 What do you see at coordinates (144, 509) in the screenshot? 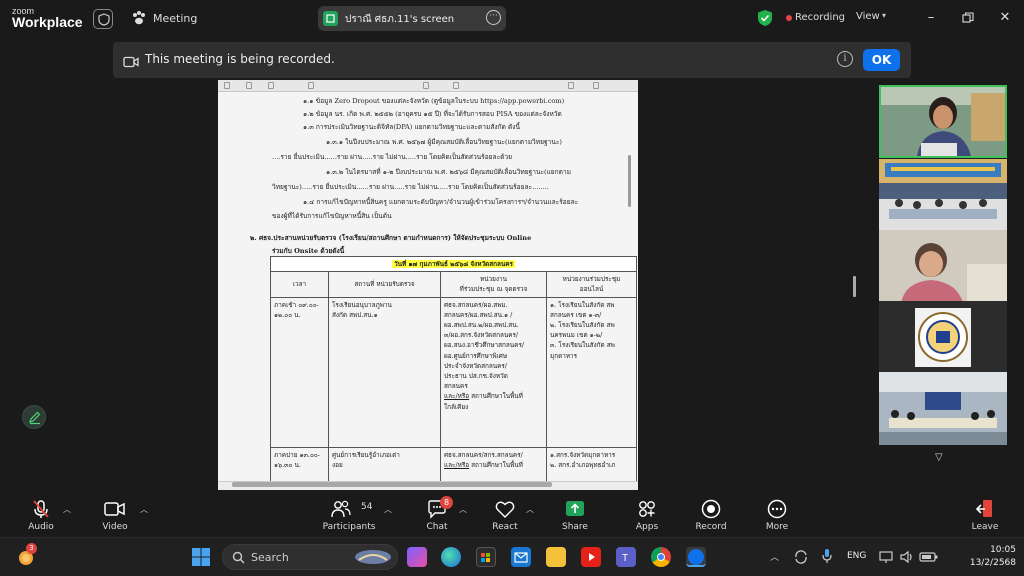
I see `video-options-chevron-icon: ︿` at bounding box center [144, 509].